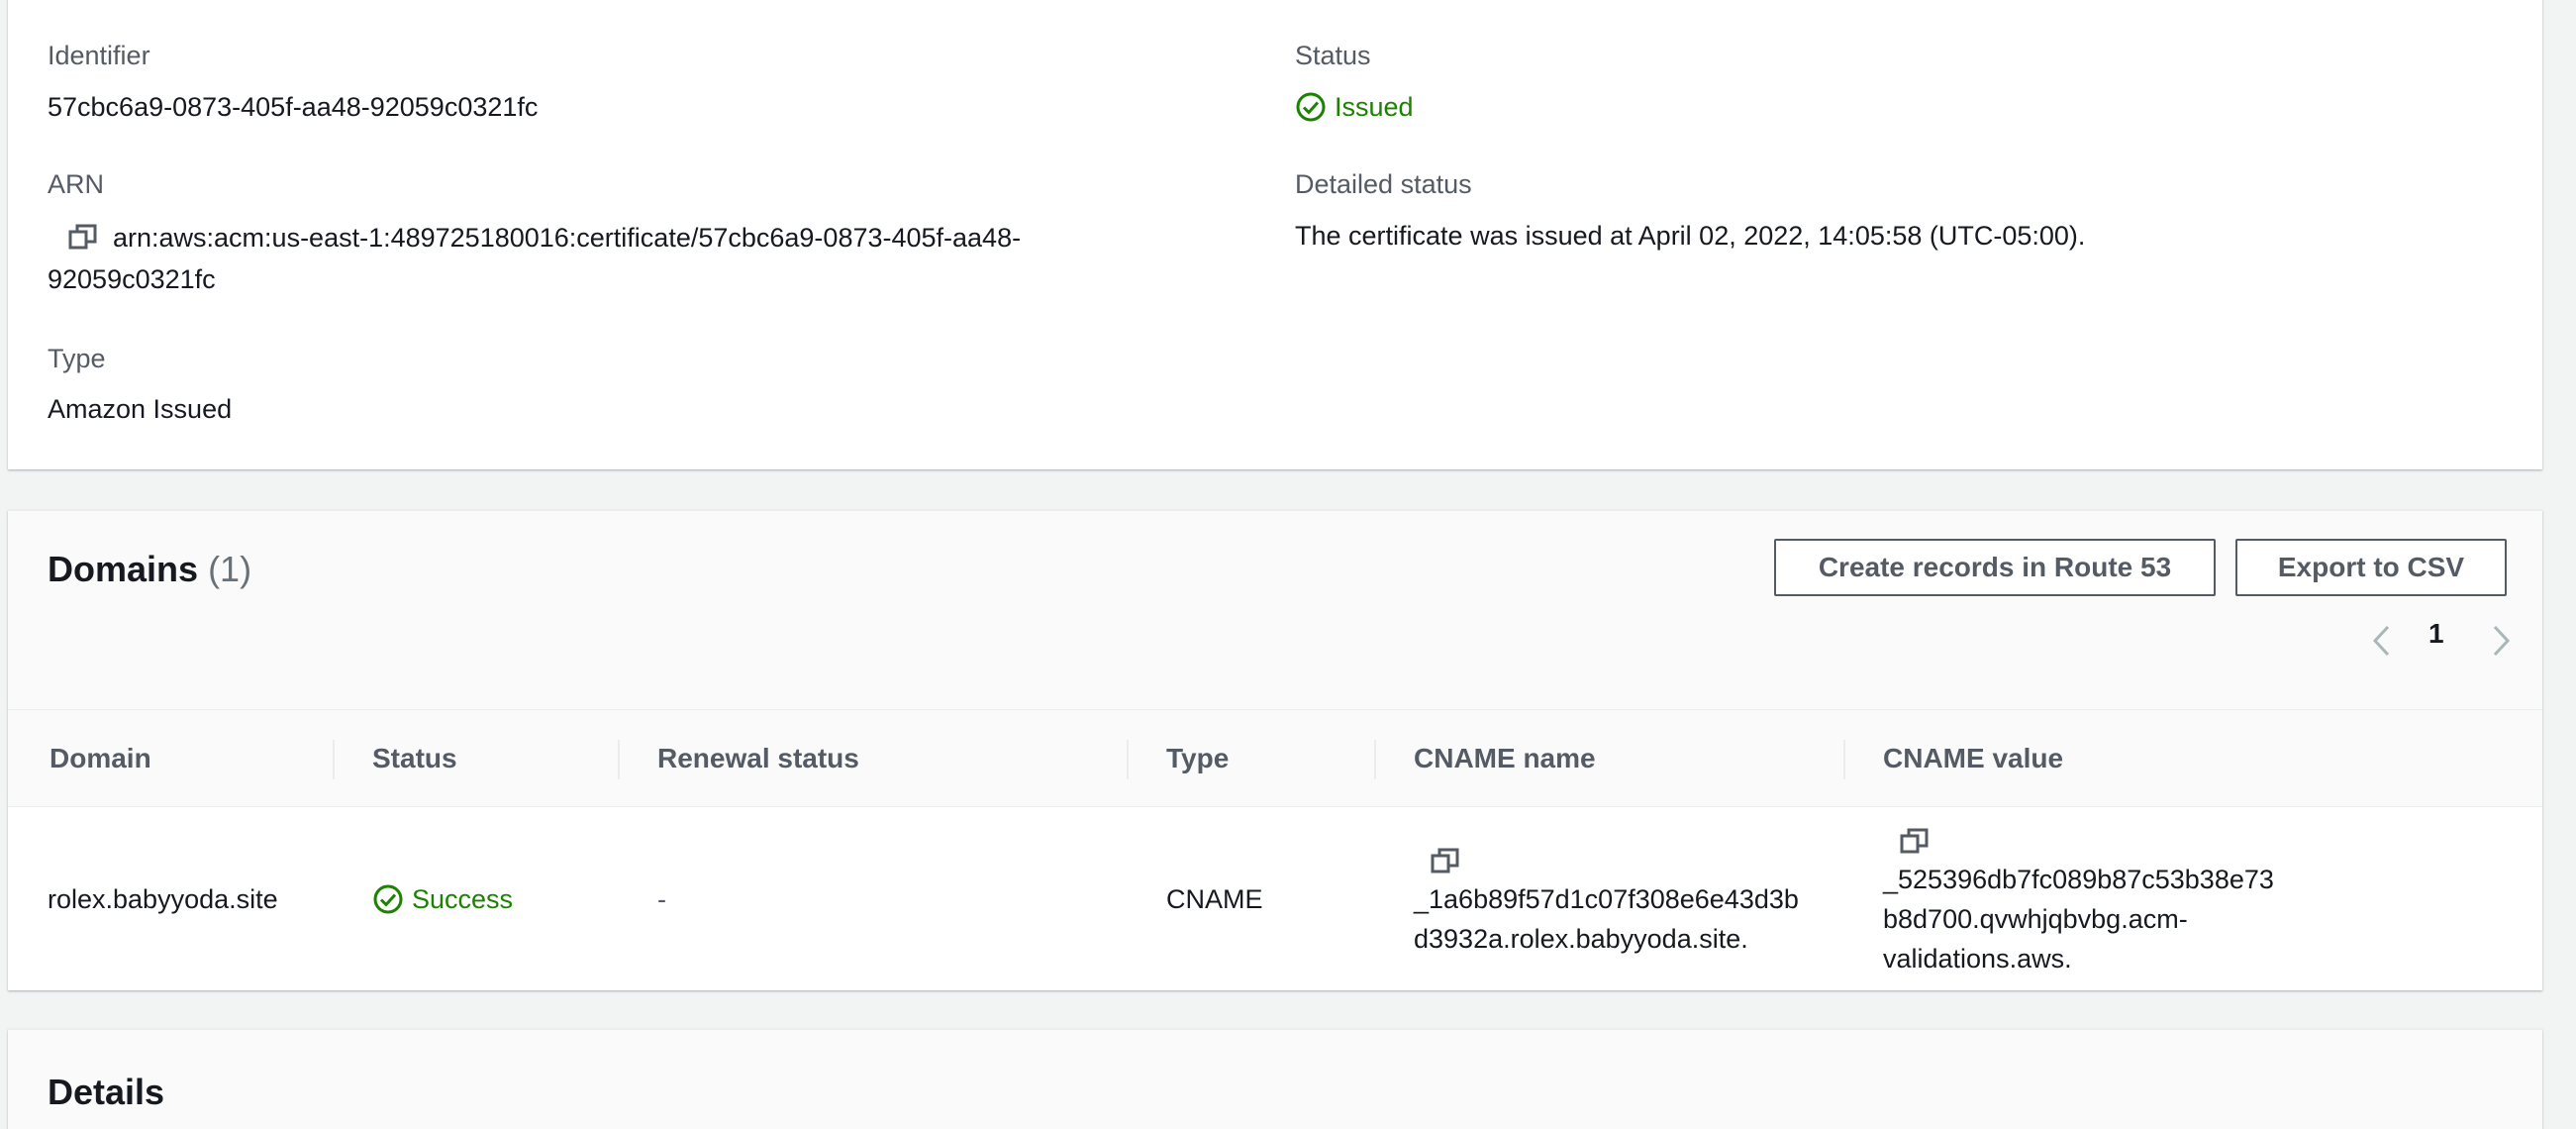 Image resolution: width=2576 pixels, height=1129 pixels. I want to click on arn-line-2: 92059c0321fc, so click(132, 279).